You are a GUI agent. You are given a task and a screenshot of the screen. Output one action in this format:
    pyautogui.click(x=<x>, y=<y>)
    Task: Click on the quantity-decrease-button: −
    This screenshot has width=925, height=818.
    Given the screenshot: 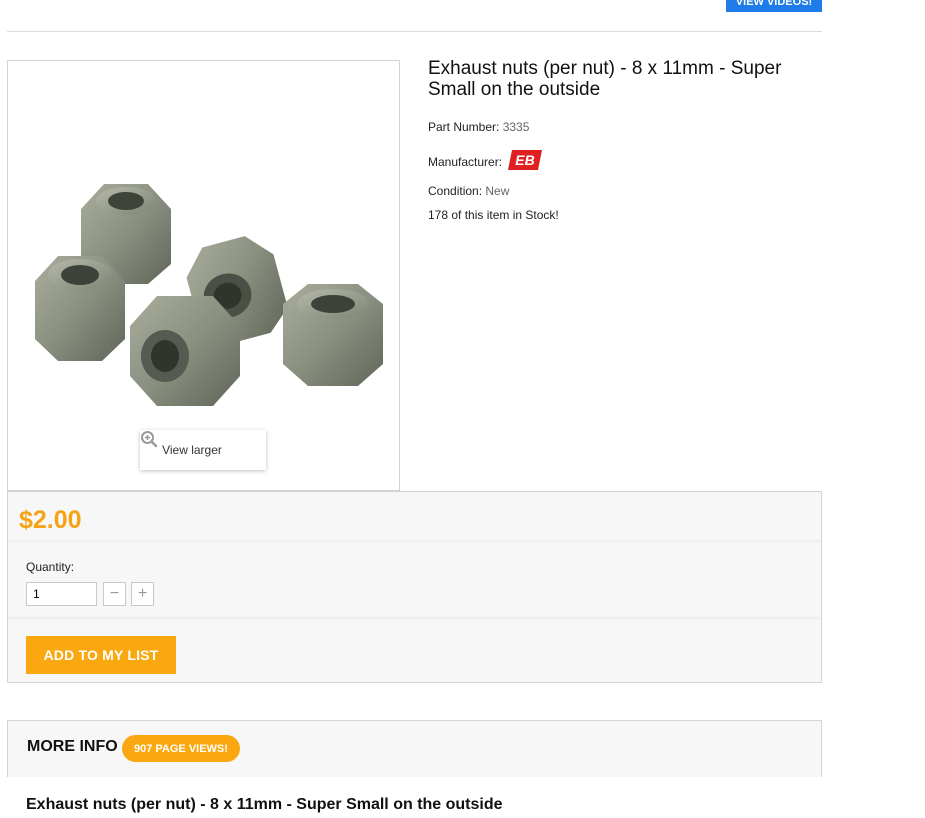 What is the action you would take?
    pyautogui.click(x=114, y=594)
    